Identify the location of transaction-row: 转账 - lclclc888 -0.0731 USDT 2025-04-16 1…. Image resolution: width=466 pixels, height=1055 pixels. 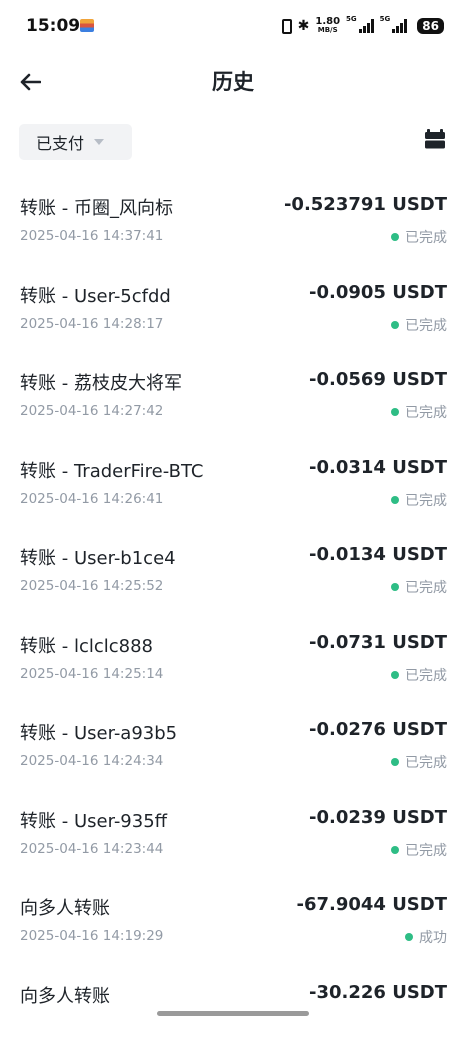
(233, 662).